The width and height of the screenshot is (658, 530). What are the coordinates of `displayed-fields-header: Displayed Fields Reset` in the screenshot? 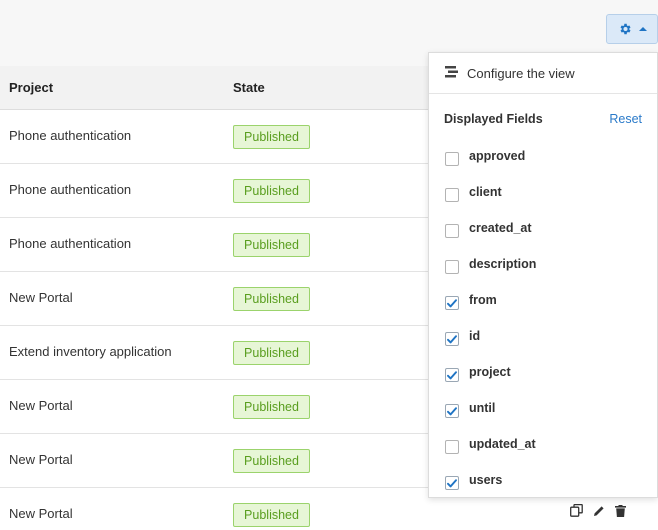 It's located at (543, 119).